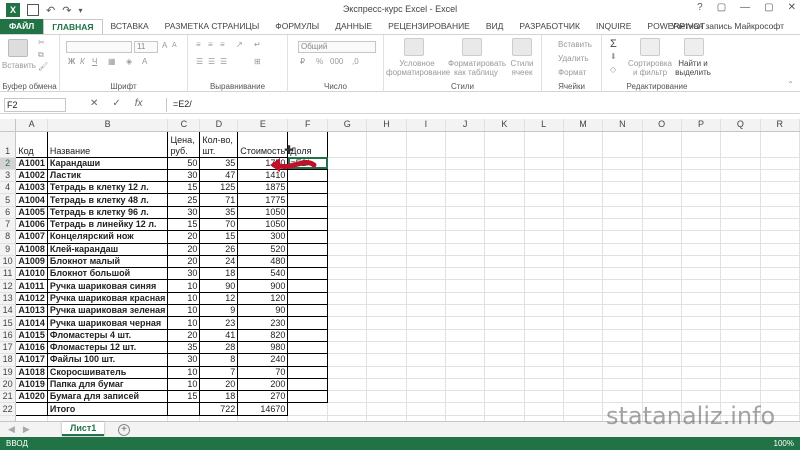 The width and height of the screenshot is (800, 450). What do you see at coordinates (8, 188) in the screenshot?
I see `row-header: 4` at bounding box center [8, 188].